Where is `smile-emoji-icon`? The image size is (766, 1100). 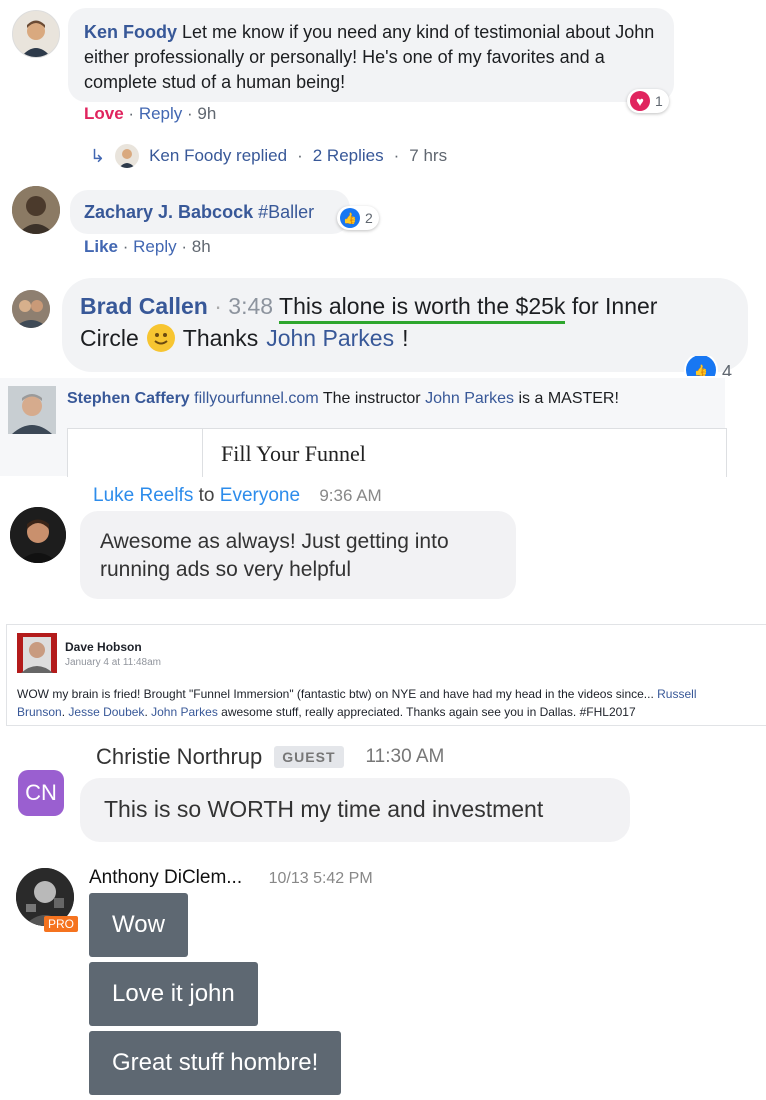 smile-emoji-icon is located at coordinates (160, 338).